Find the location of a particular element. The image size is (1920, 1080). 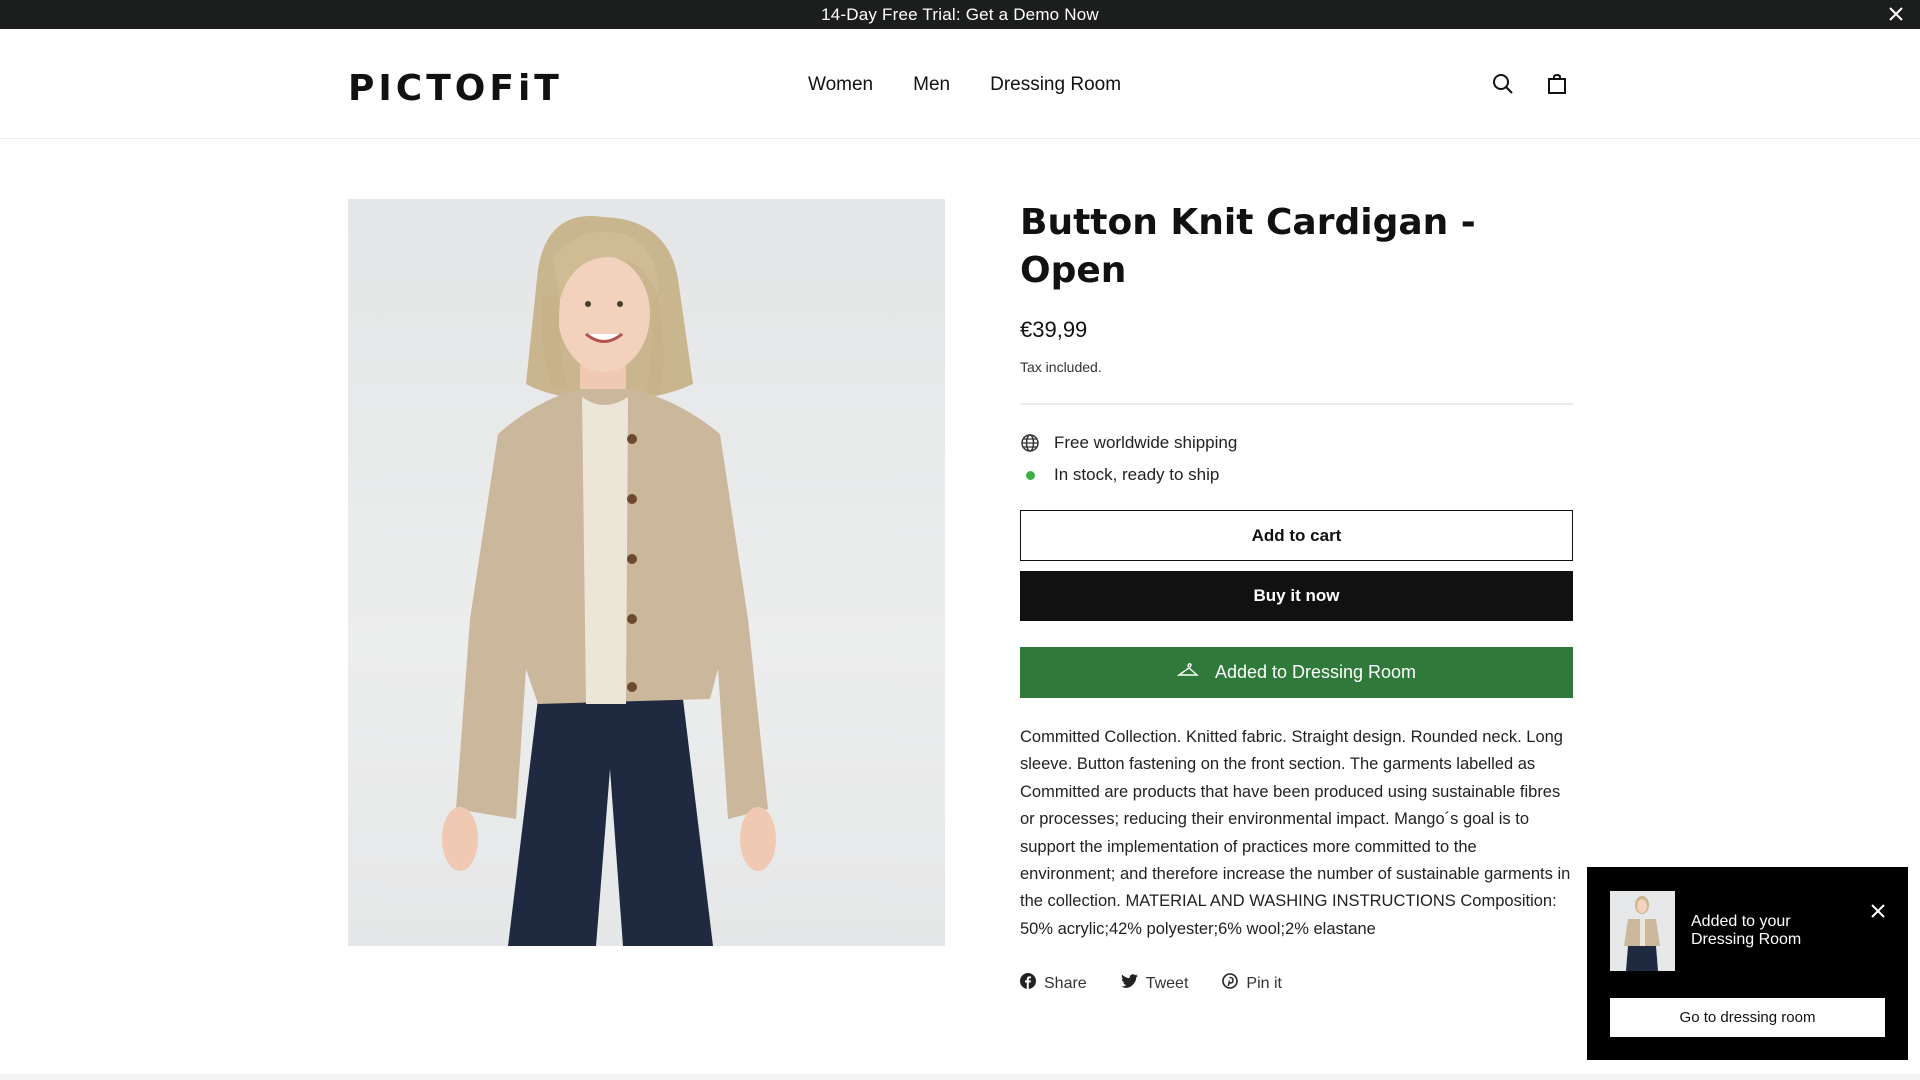

product-title: Button Knit Cardigan - Open is located at coordinates (1248, 246).